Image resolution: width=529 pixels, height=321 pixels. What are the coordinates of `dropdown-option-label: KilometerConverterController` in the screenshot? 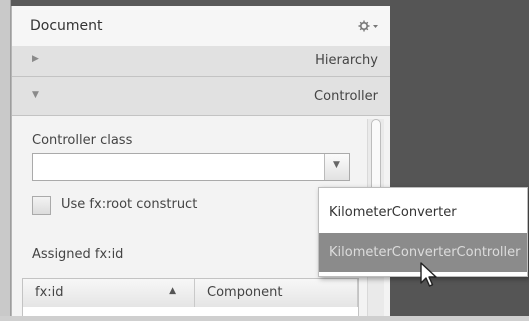 It's located at (425, 252).